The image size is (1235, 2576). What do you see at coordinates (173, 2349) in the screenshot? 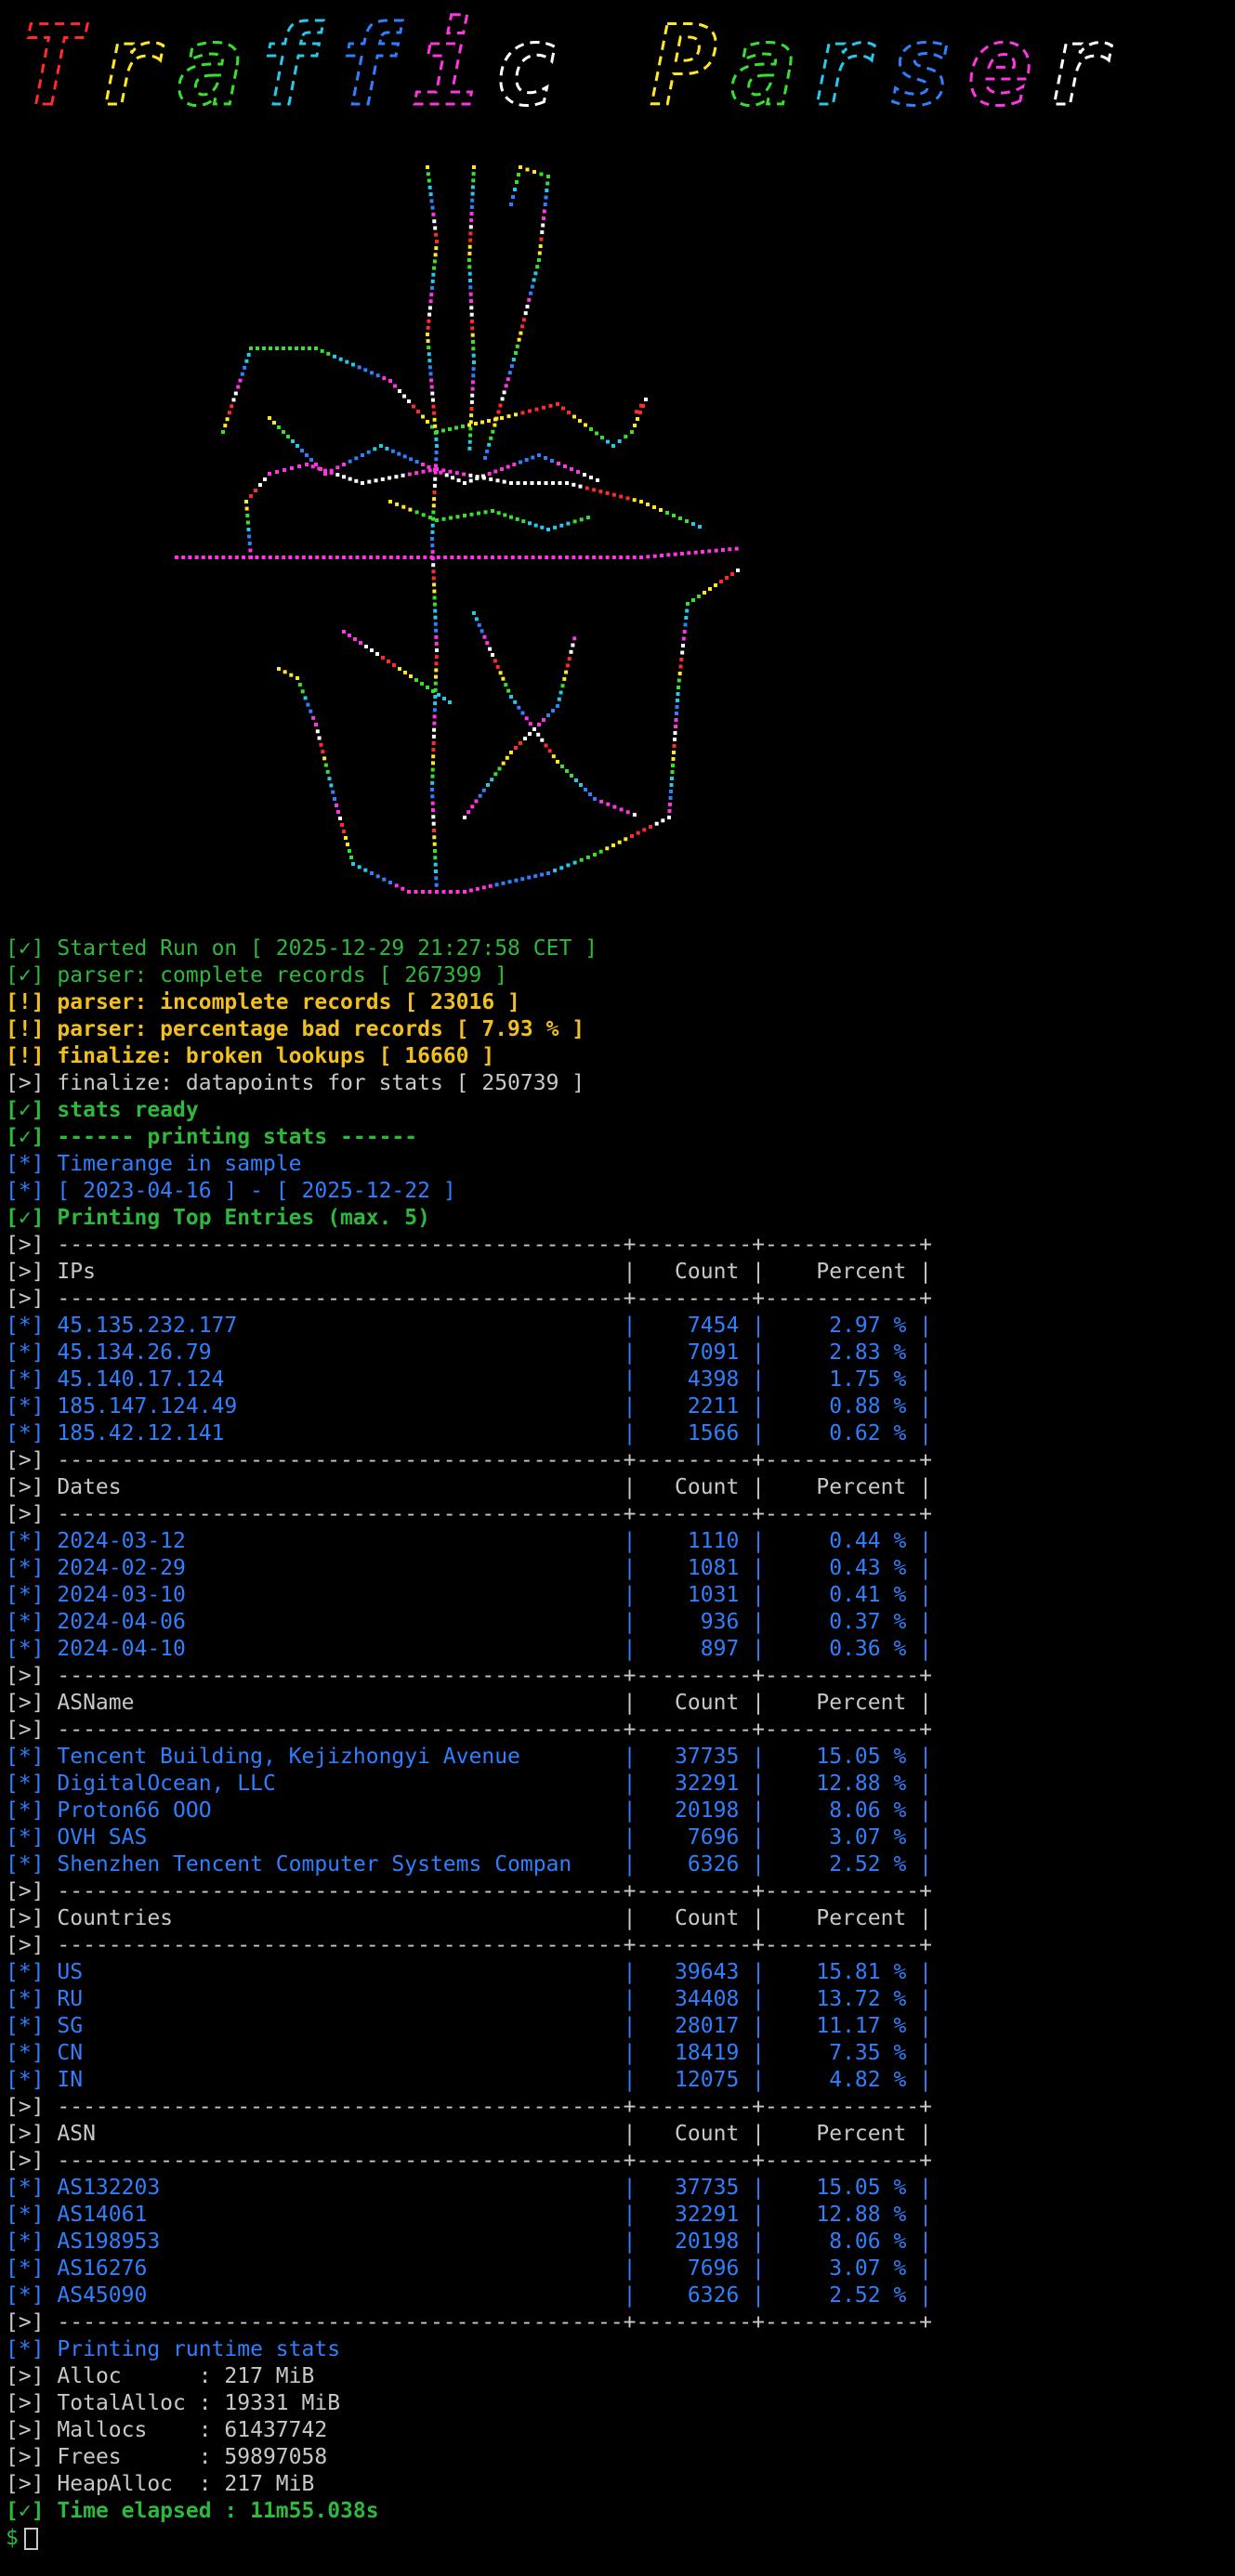
I see `runtime-heading: [*] Printing runtime stats` at bounding box center [173, 2349].